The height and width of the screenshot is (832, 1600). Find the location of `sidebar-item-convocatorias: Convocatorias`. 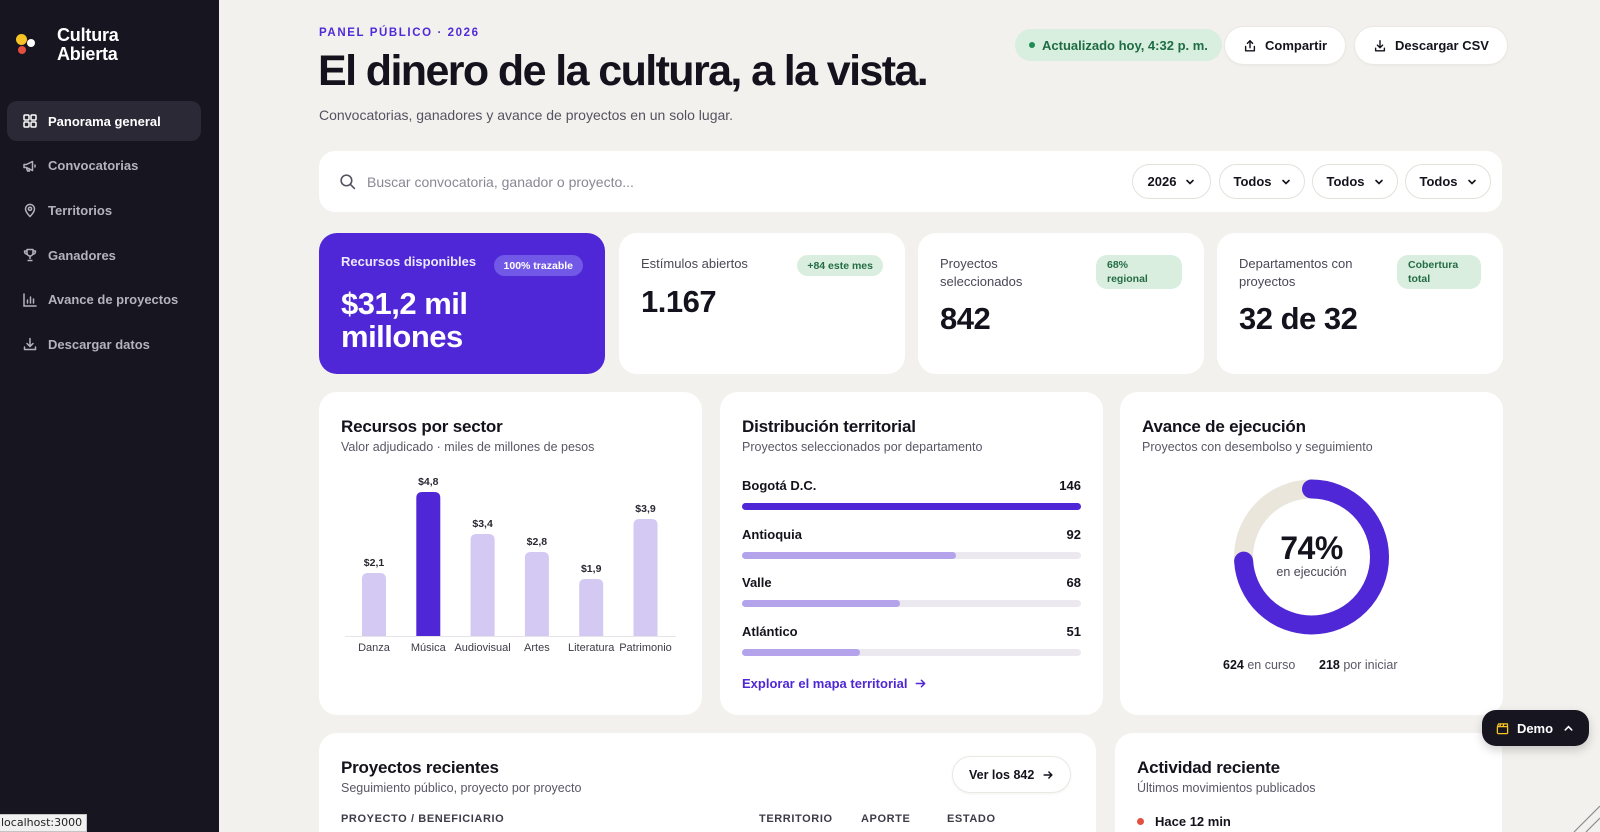

sidebar-item-convocatorias: Convocatorias is located at coordinates (104, 166).